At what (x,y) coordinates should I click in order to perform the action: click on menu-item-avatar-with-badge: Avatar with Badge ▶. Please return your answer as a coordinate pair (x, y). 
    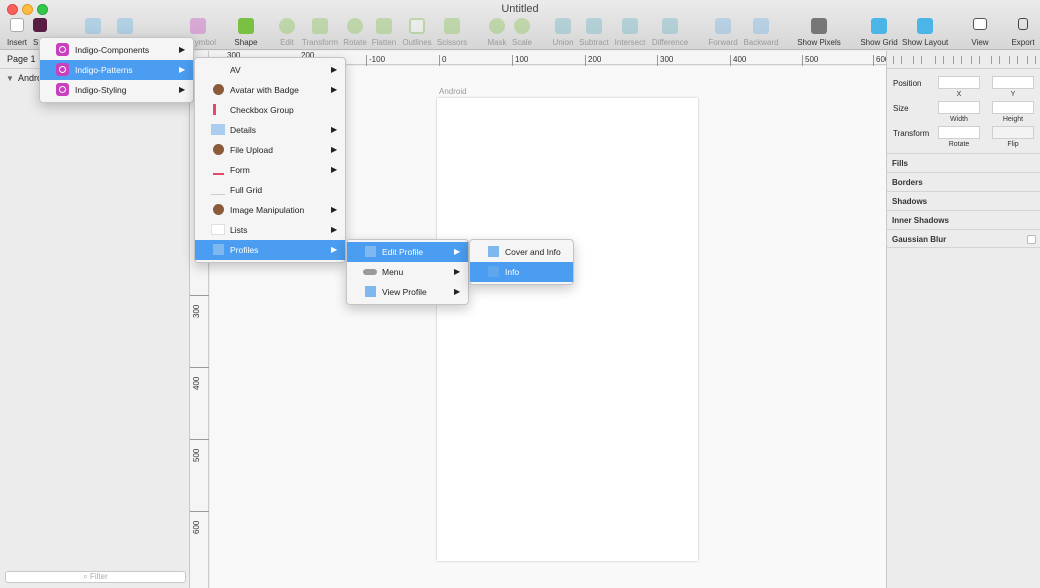
    Looking at the image, I should click on (270, 90).